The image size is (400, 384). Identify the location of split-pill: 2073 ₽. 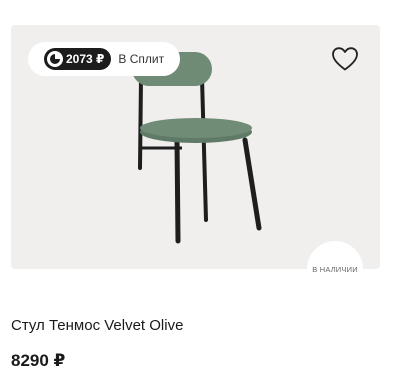
(78, 59).